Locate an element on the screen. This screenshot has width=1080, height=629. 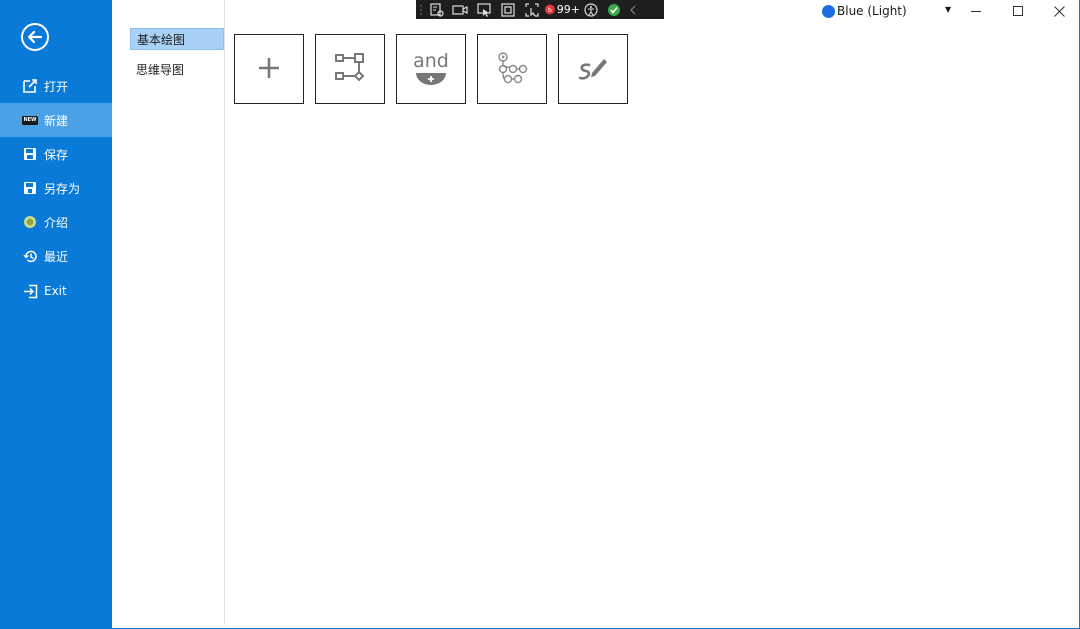
sidebar-item-label: 最近 is located at coordinates (56, 256).